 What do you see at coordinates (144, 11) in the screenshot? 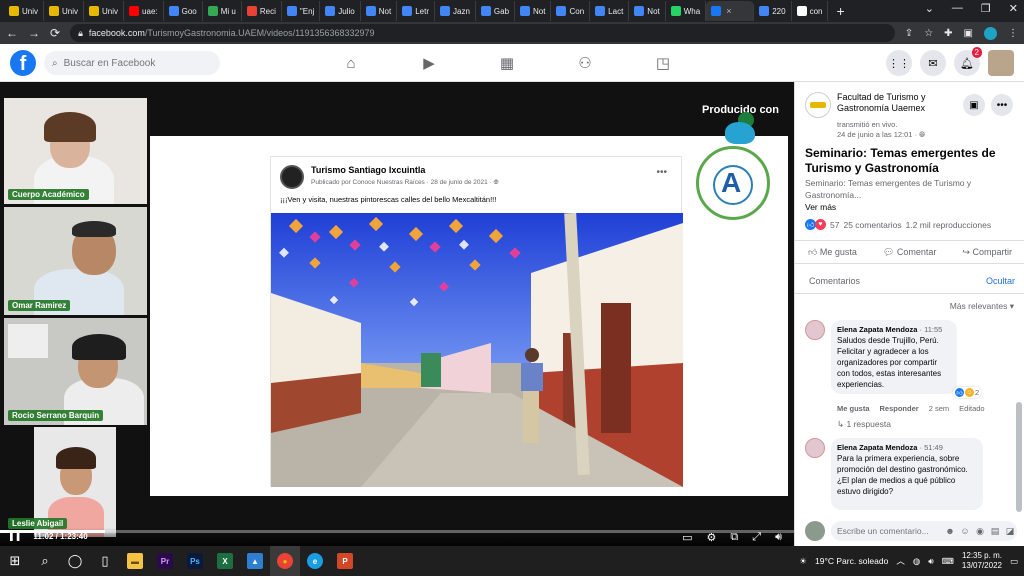
I see `browser-tab: uae:` at bounding box center [144, 11].